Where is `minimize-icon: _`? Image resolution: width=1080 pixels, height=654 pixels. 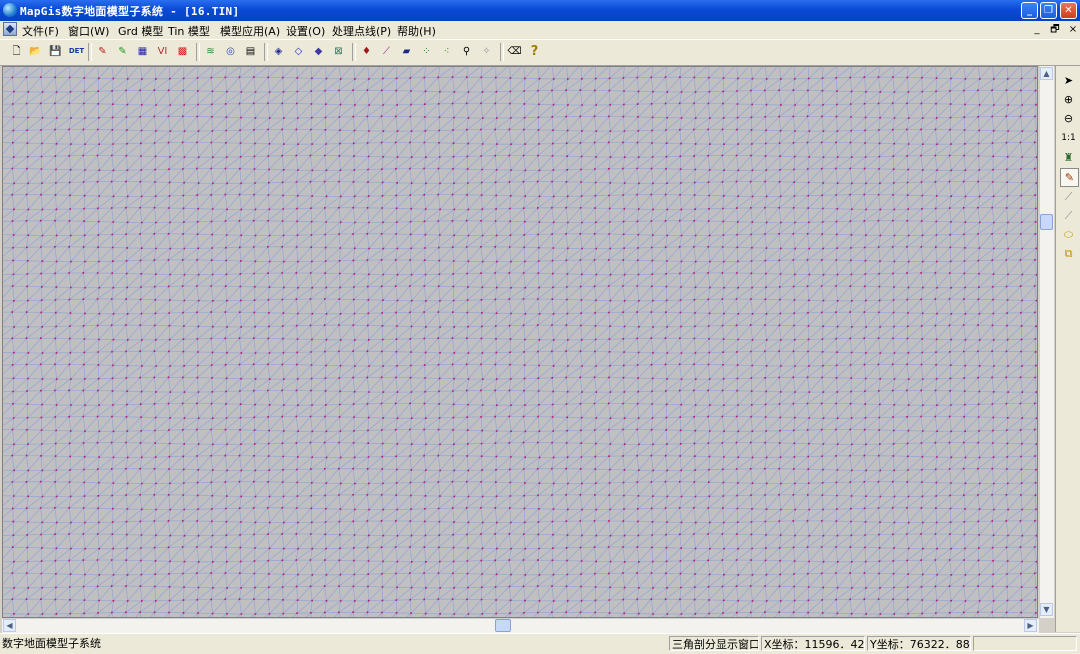 minimize-icon: _ is located at coordinates (1029, 10).